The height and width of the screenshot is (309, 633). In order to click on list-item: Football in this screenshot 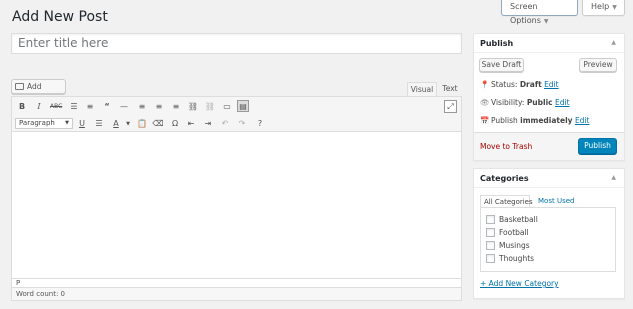, I will do `click(507, 232)`.